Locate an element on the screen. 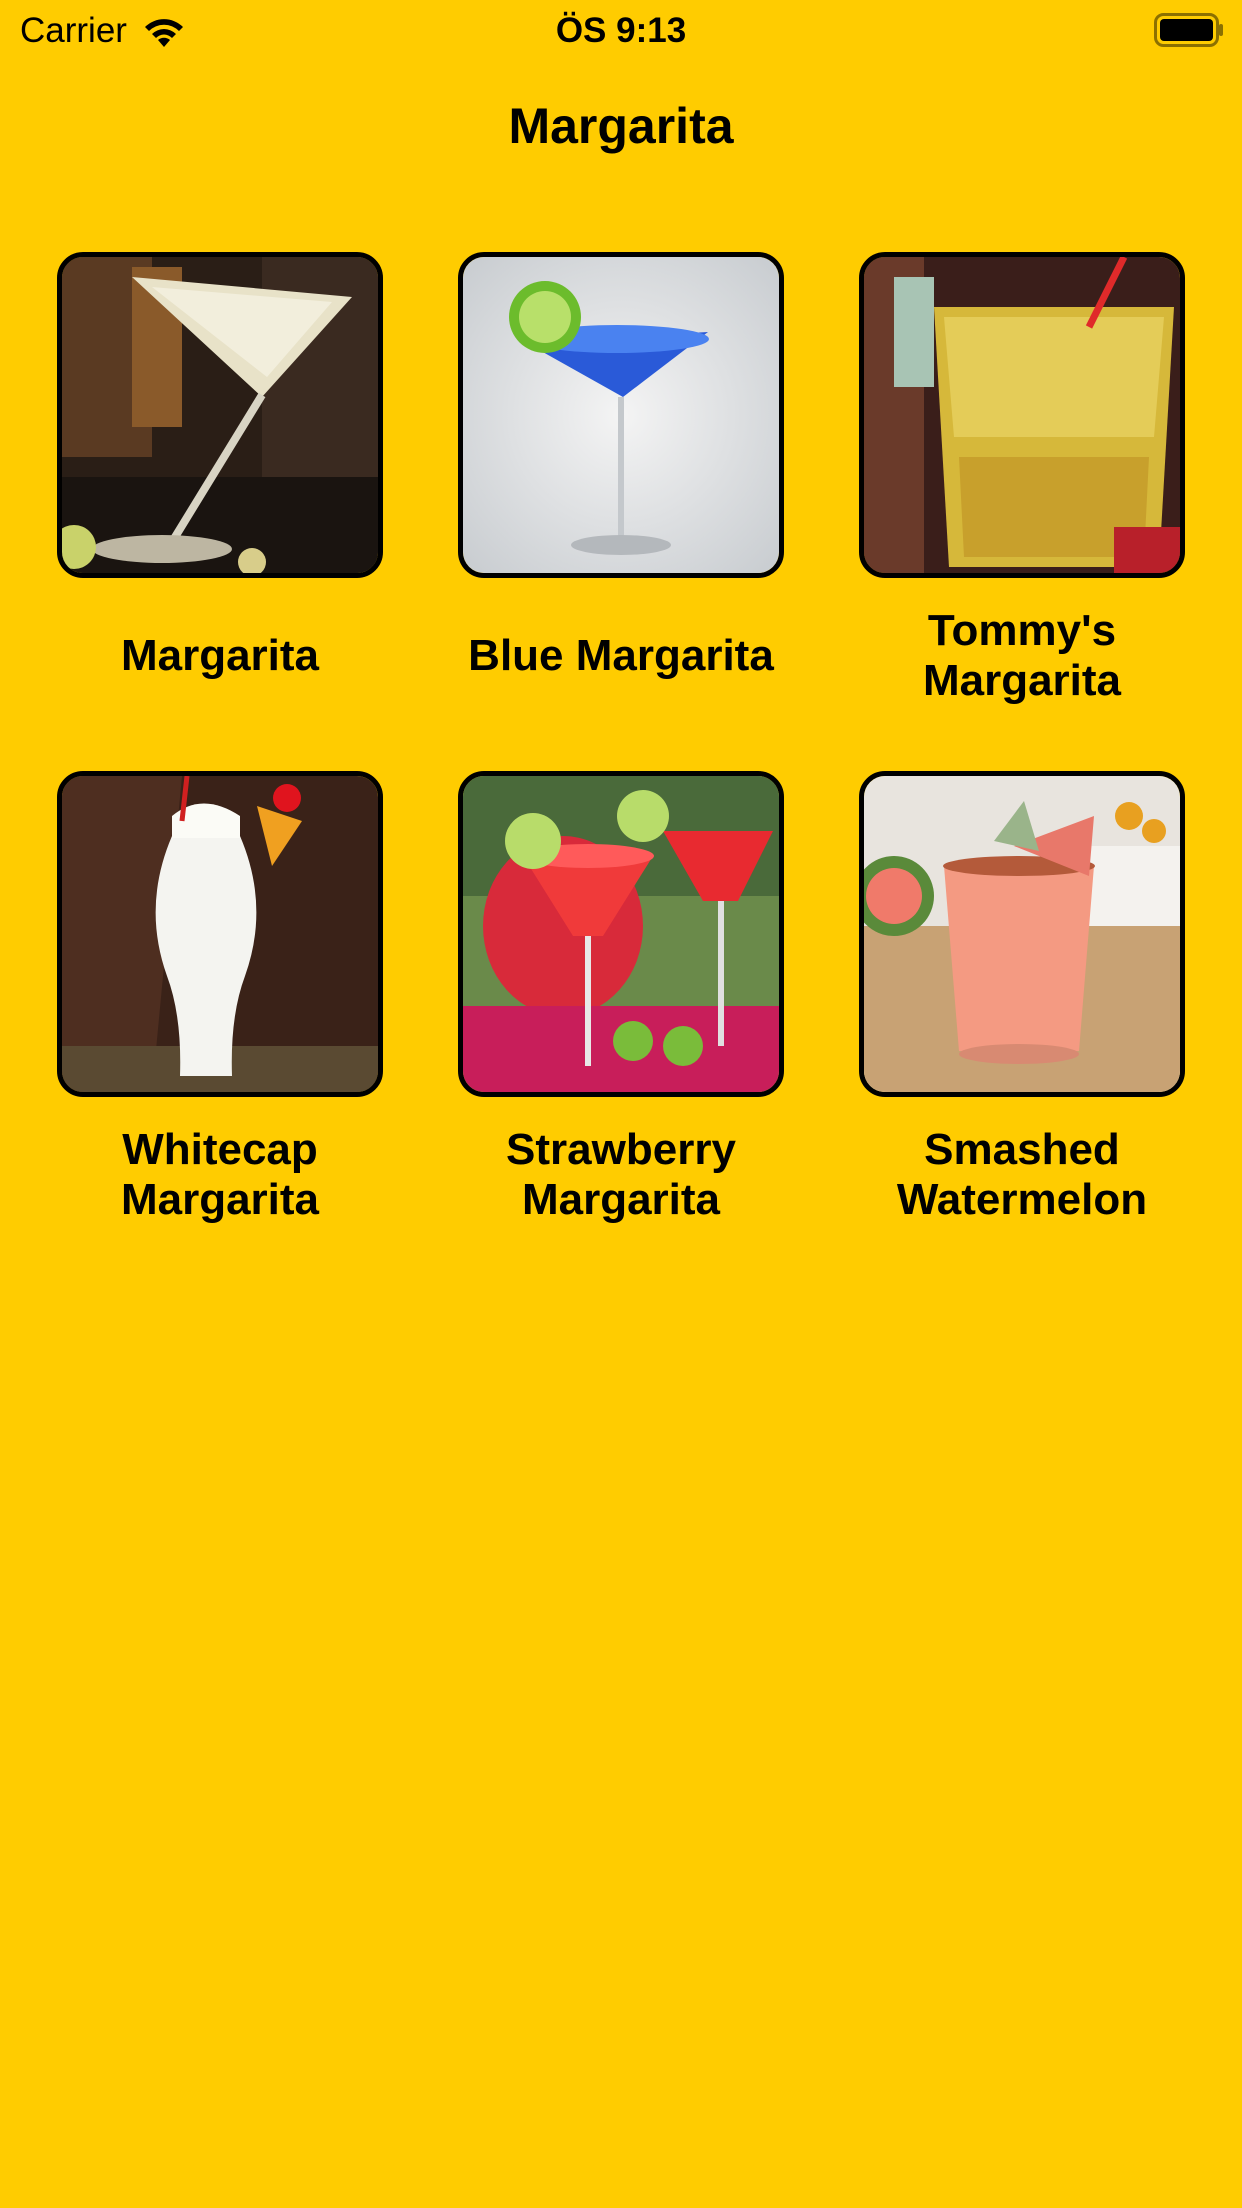 This screenshot has height=2208, width=1242. tumbler-pink-image is located at coordinates (1022, 934).